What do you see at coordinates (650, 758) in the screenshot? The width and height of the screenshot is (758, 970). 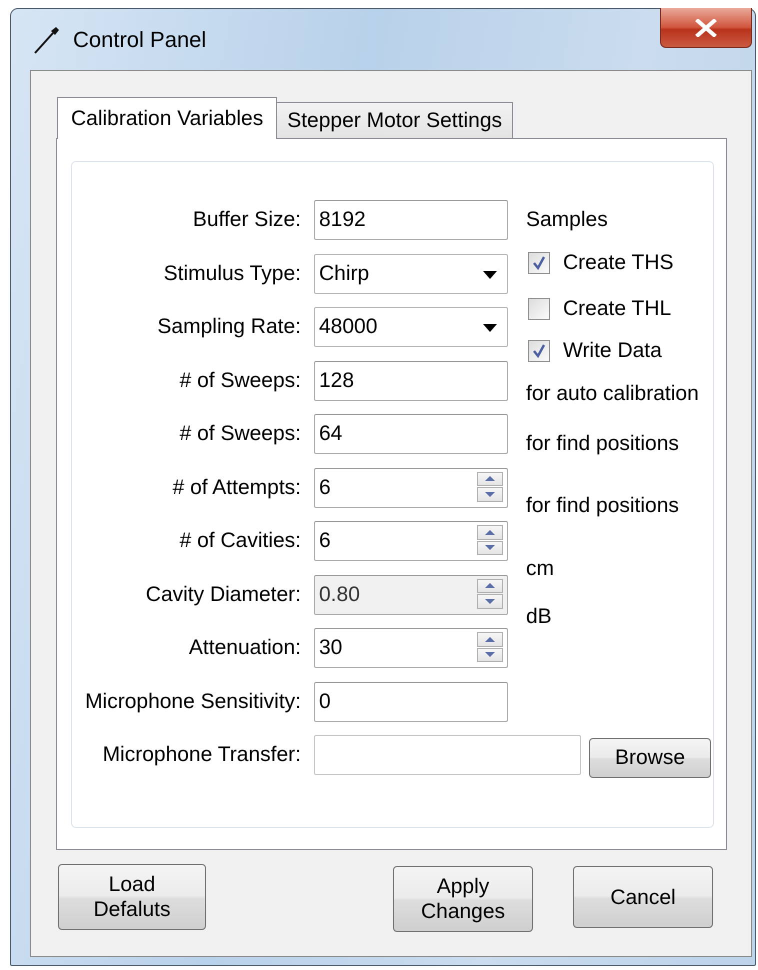 I see `browse-button: Browse` at bounding box center [650, 758].